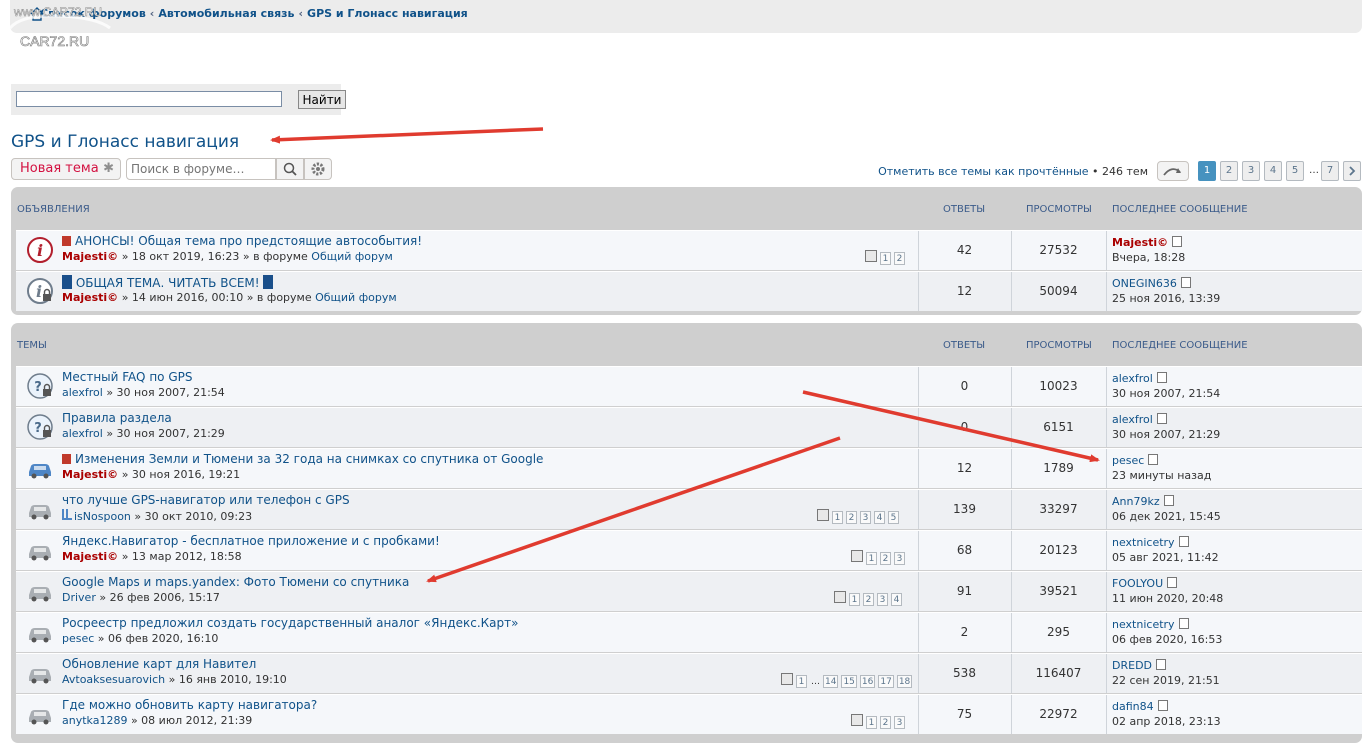  Describe the element at coordinates (1207, 171) in the screenshot. I see `page-1: 1` at that location.